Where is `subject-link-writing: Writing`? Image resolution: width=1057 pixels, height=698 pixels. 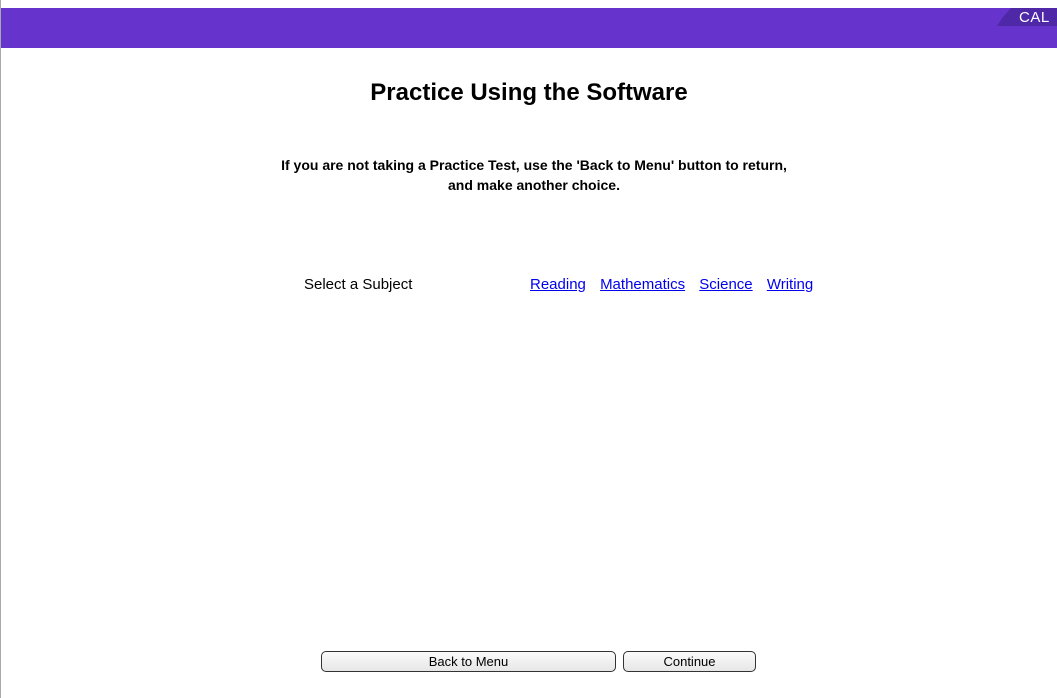
subject-link-writing: Writing is located at coordinates (790, 284).